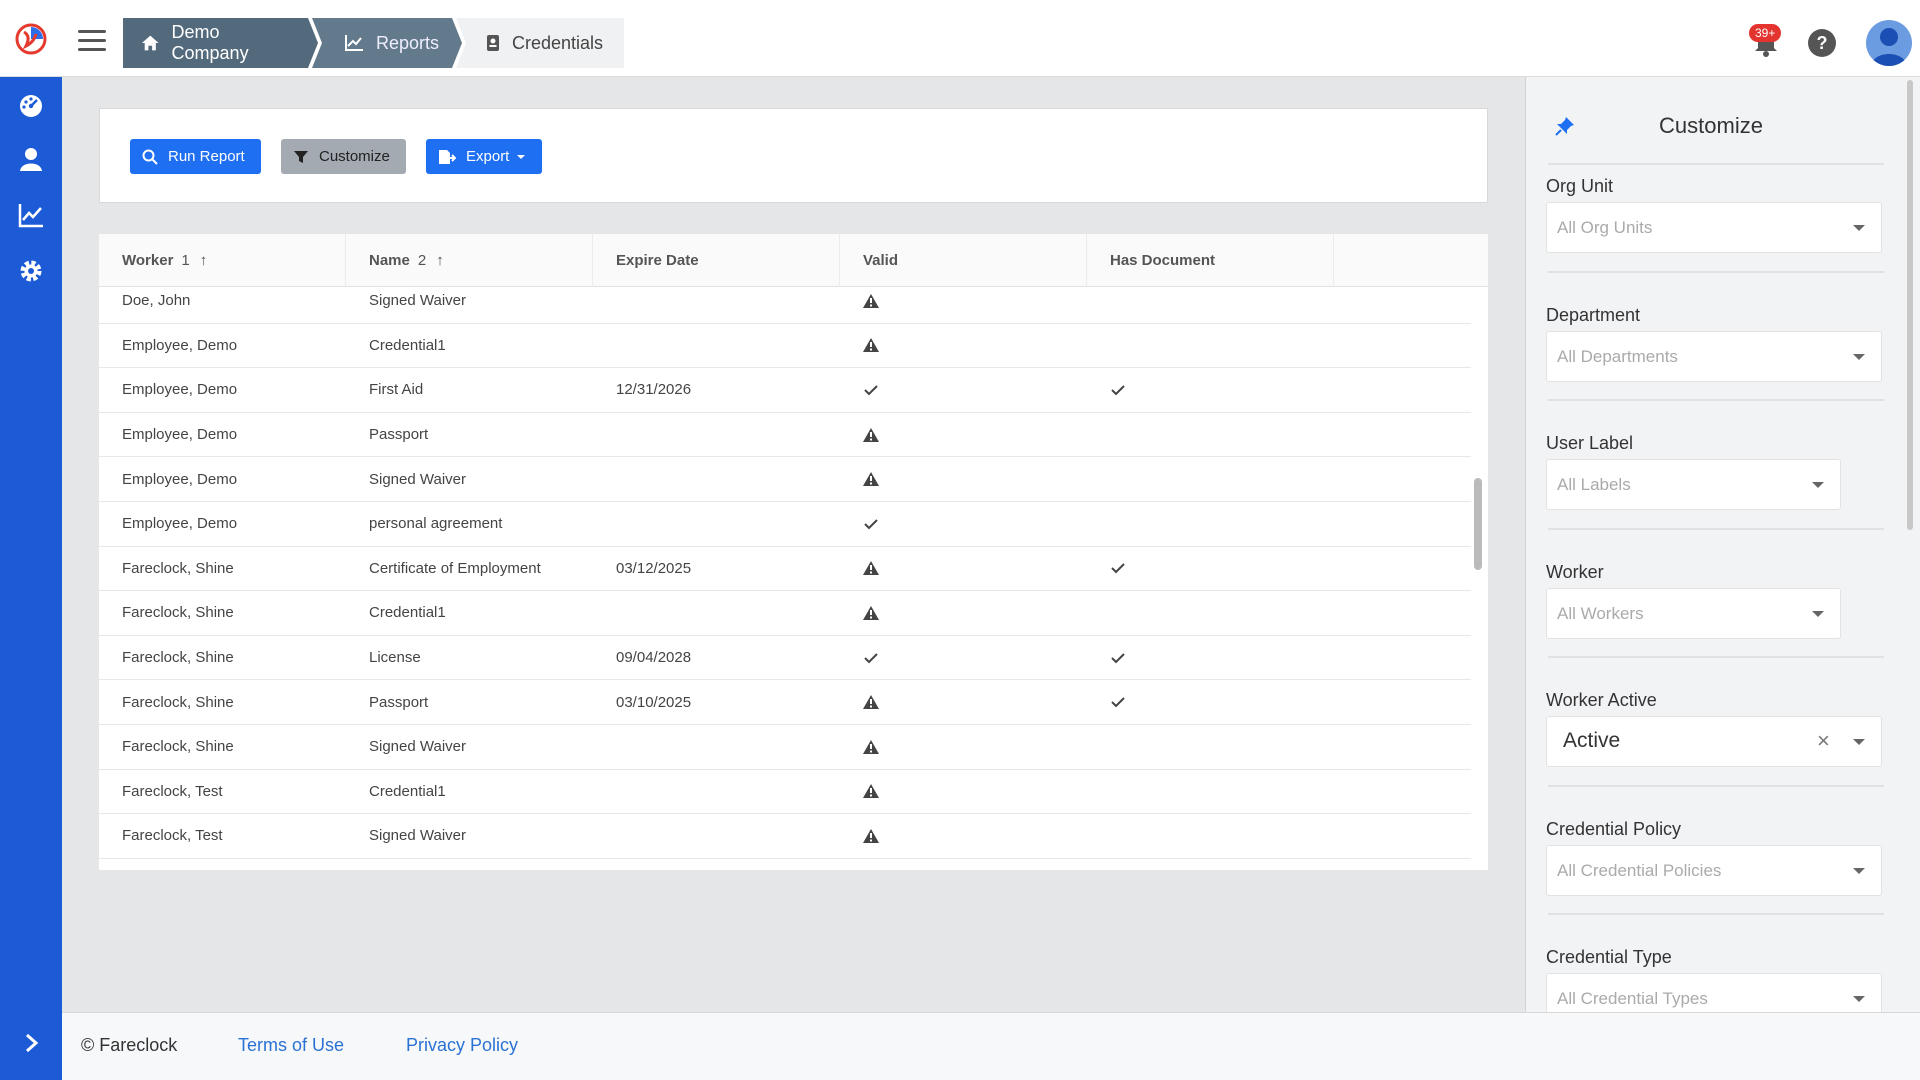  I want to click on column-label: Valid, so click(881, 260).